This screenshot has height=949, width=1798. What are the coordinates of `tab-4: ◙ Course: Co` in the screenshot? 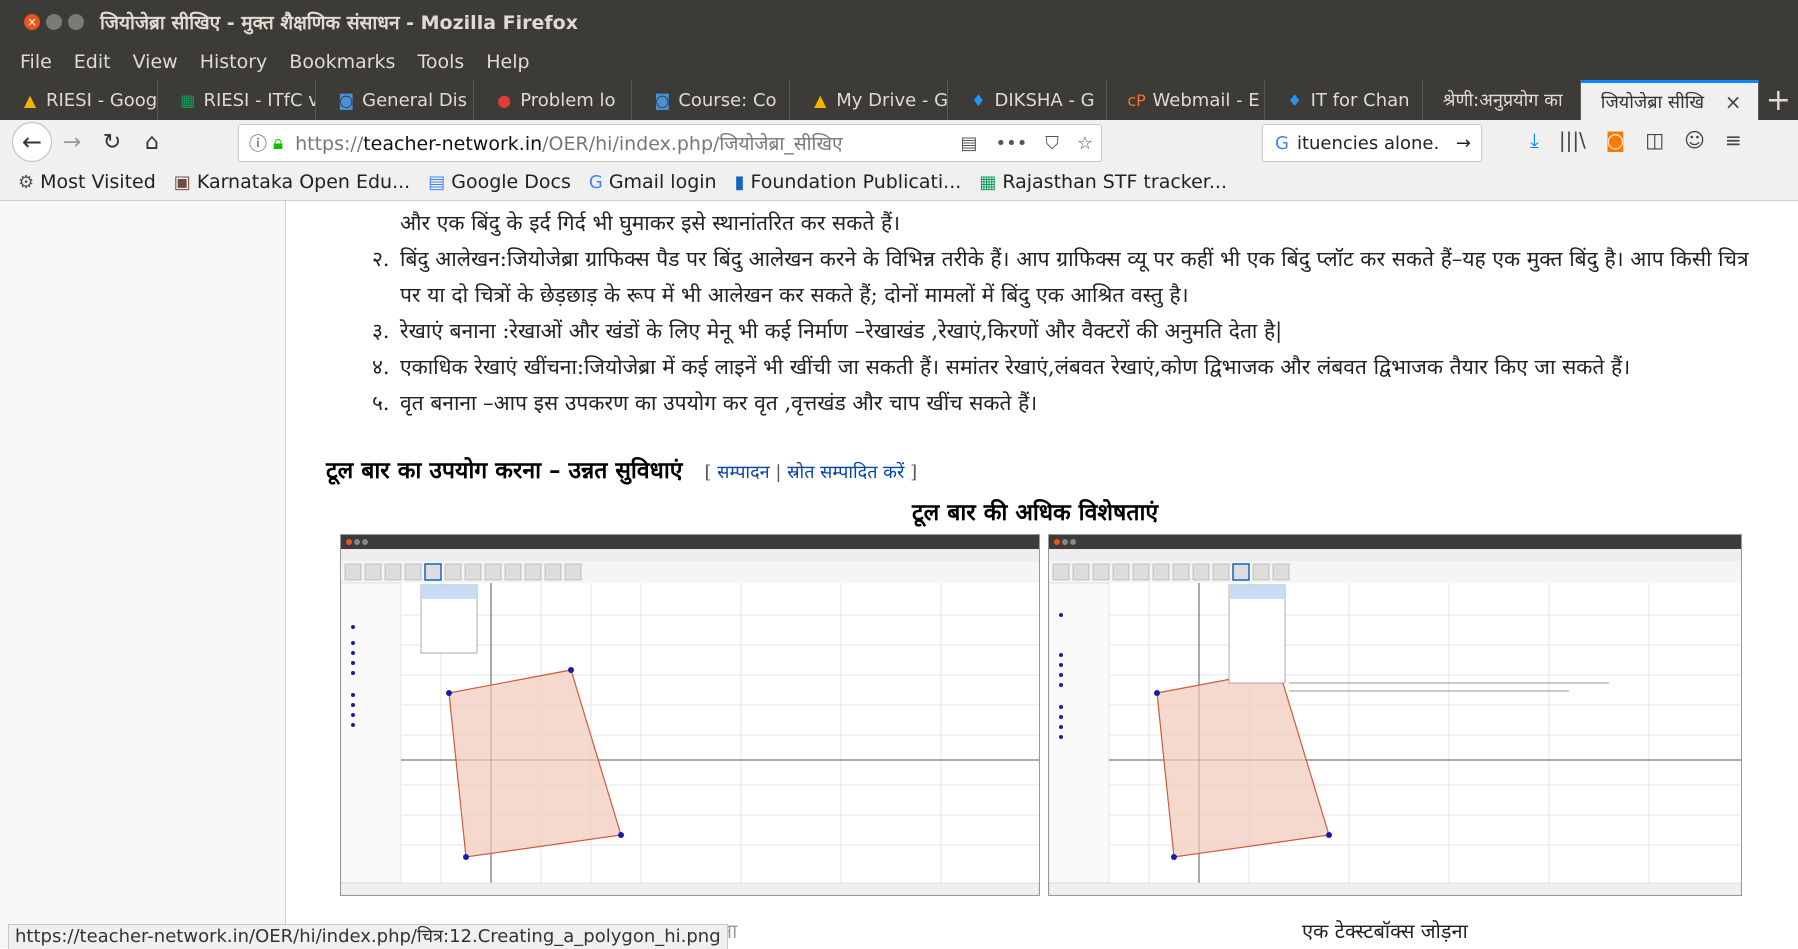 It's located at (711, 100).